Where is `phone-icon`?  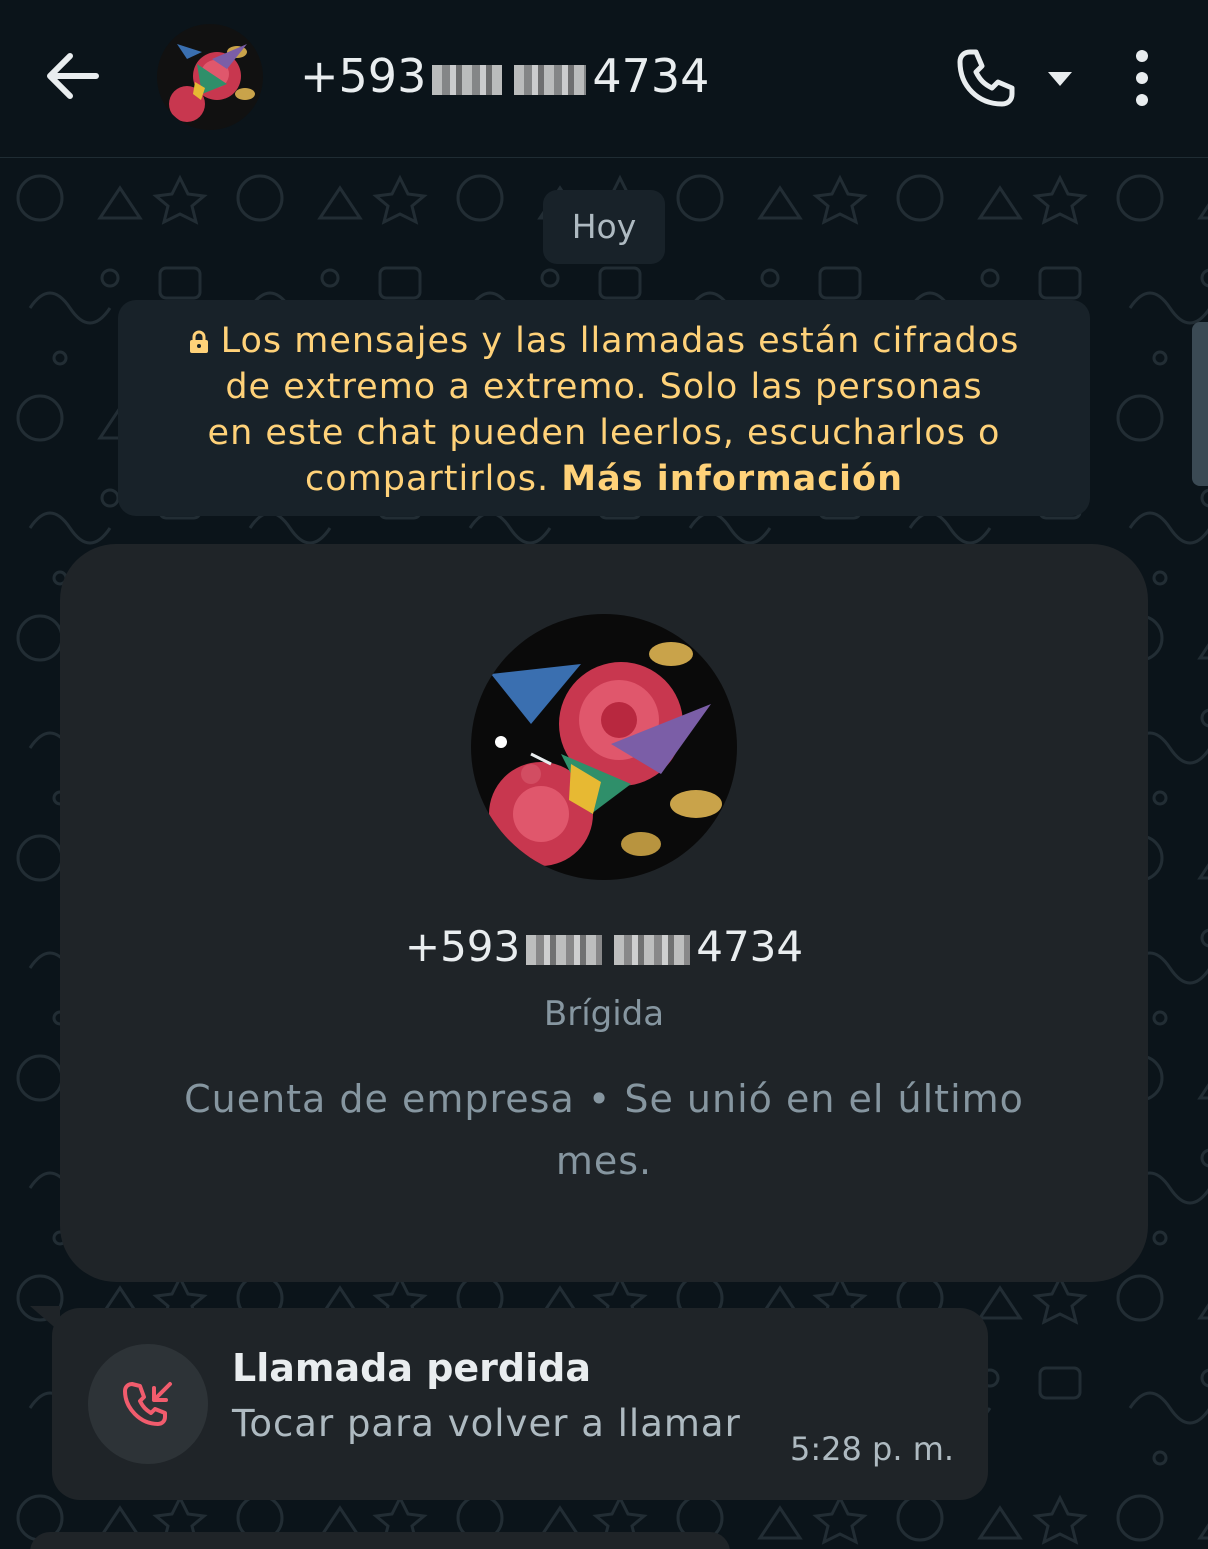 phone-icon is located at coordinates (986, 78).